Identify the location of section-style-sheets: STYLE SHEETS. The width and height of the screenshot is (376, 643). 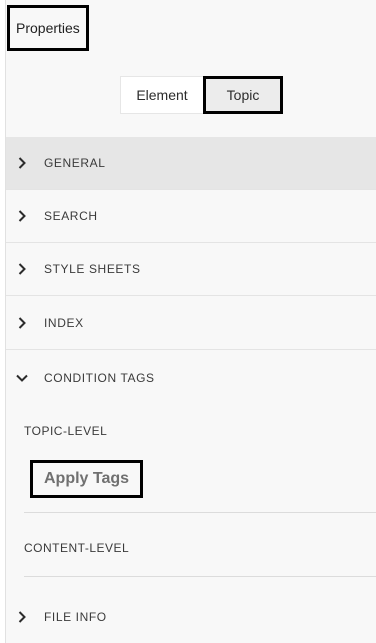
(191, 269).